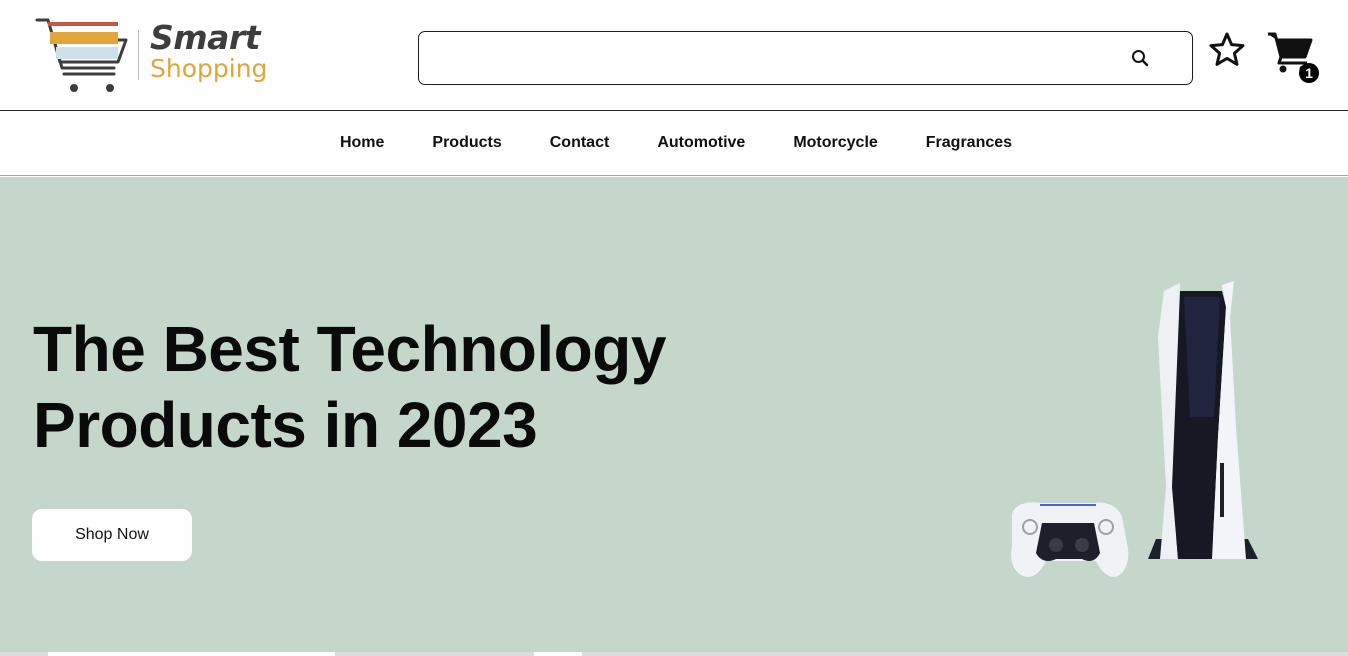  Describe the element at coordinates (1309, 73) in the screenshot. I see `cart-count-badge: 1` at that location.